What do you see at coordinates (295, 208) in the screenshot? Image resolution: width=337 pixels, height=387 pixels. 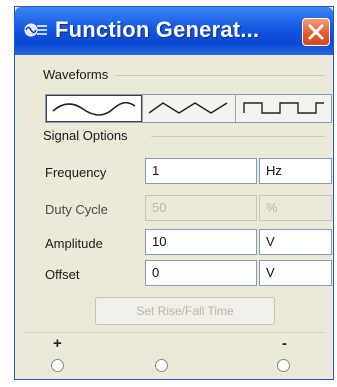 I see `duty-cycle-unit-field: %` at bounding box center [295, 208].